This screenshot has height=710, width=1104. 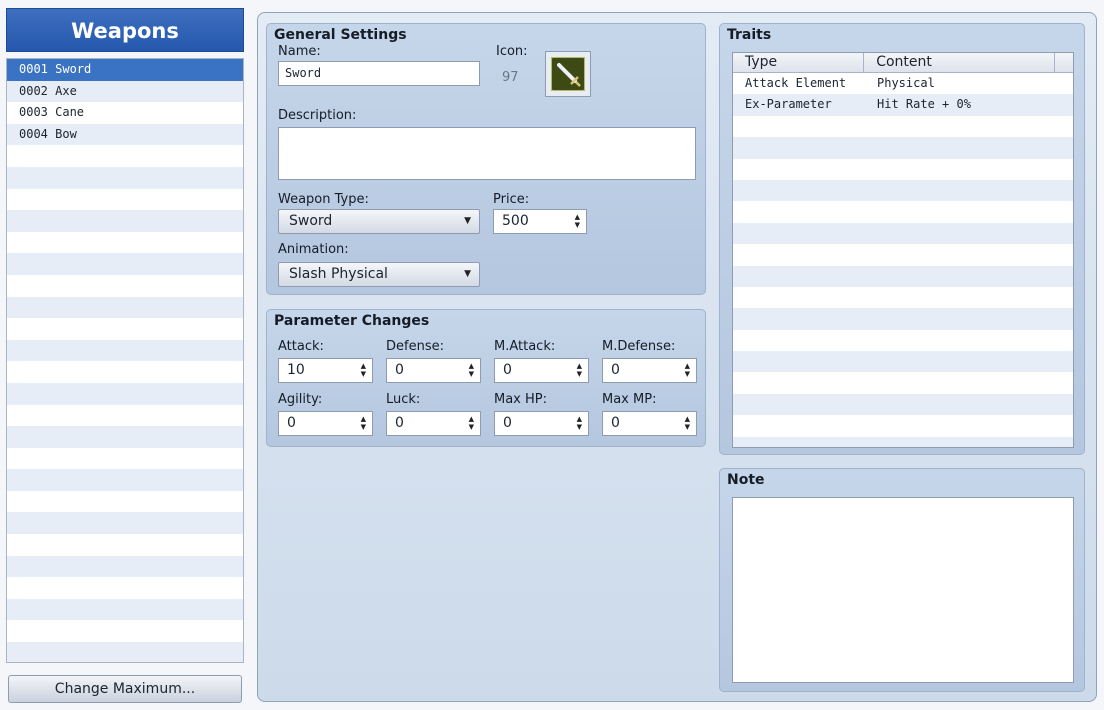 What do you see at coordinates (649, 423) in the screenshot?
I see `max-mp-stepper: 0 ▲ ▼` at bounding box center [649, 423].